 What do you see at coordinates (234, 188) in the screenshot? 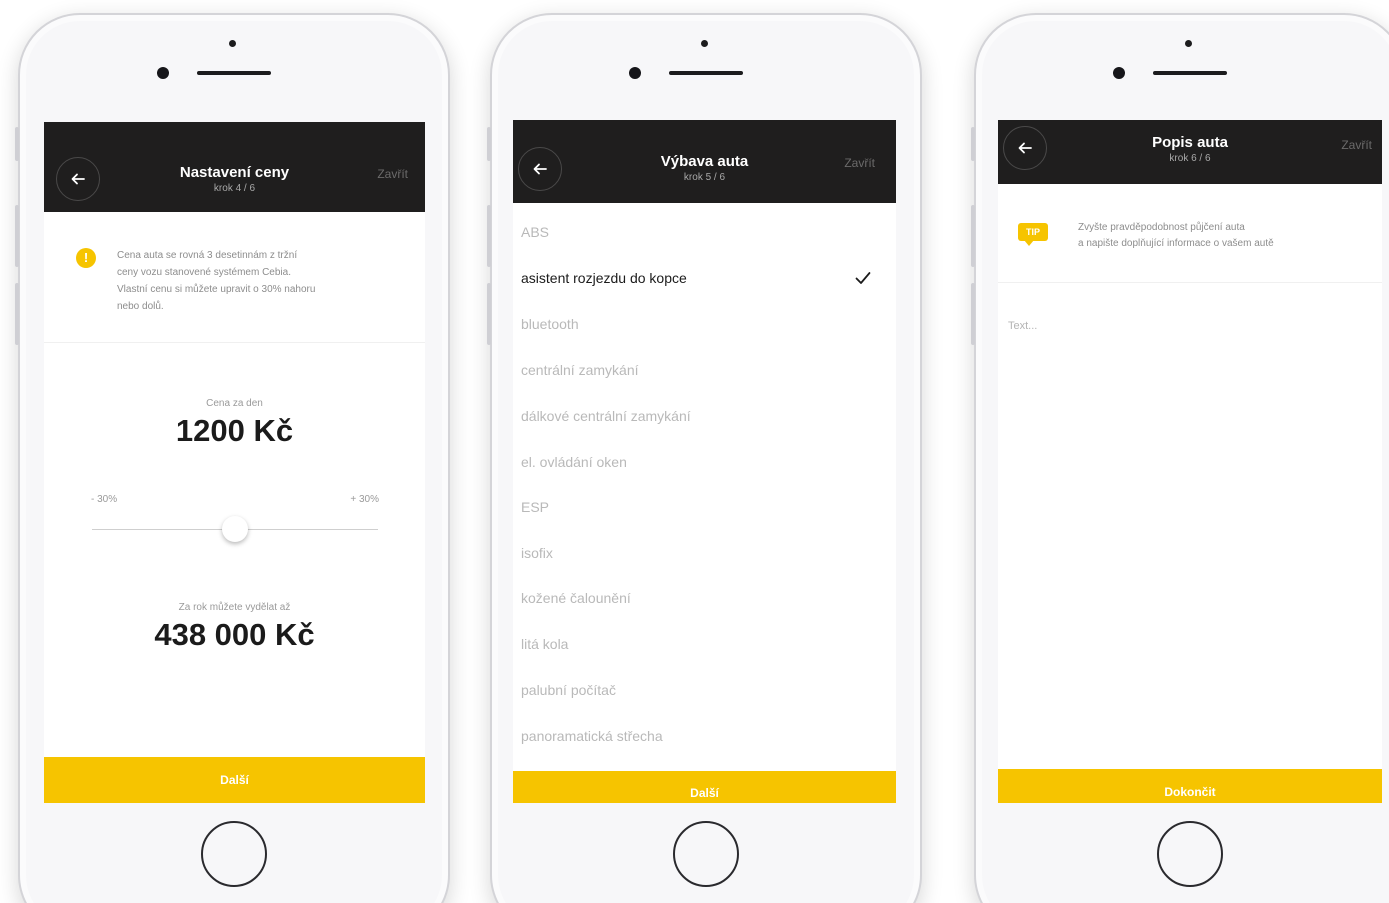
I see `step-indicator: krok 4 / 6` at bounding box center [234, 188].